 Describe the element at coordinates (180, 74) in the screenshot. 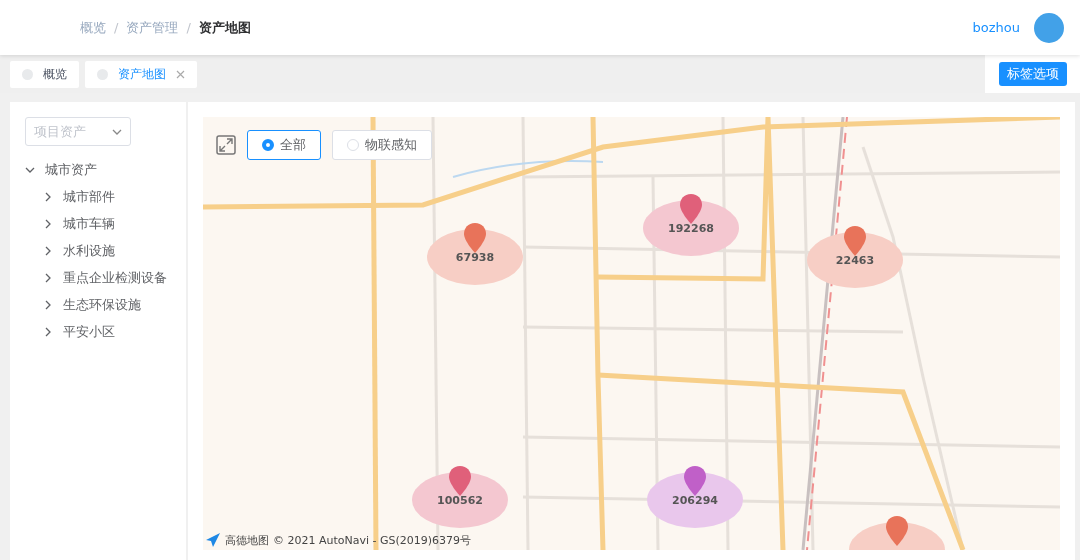

I see `close-icon` at that location.